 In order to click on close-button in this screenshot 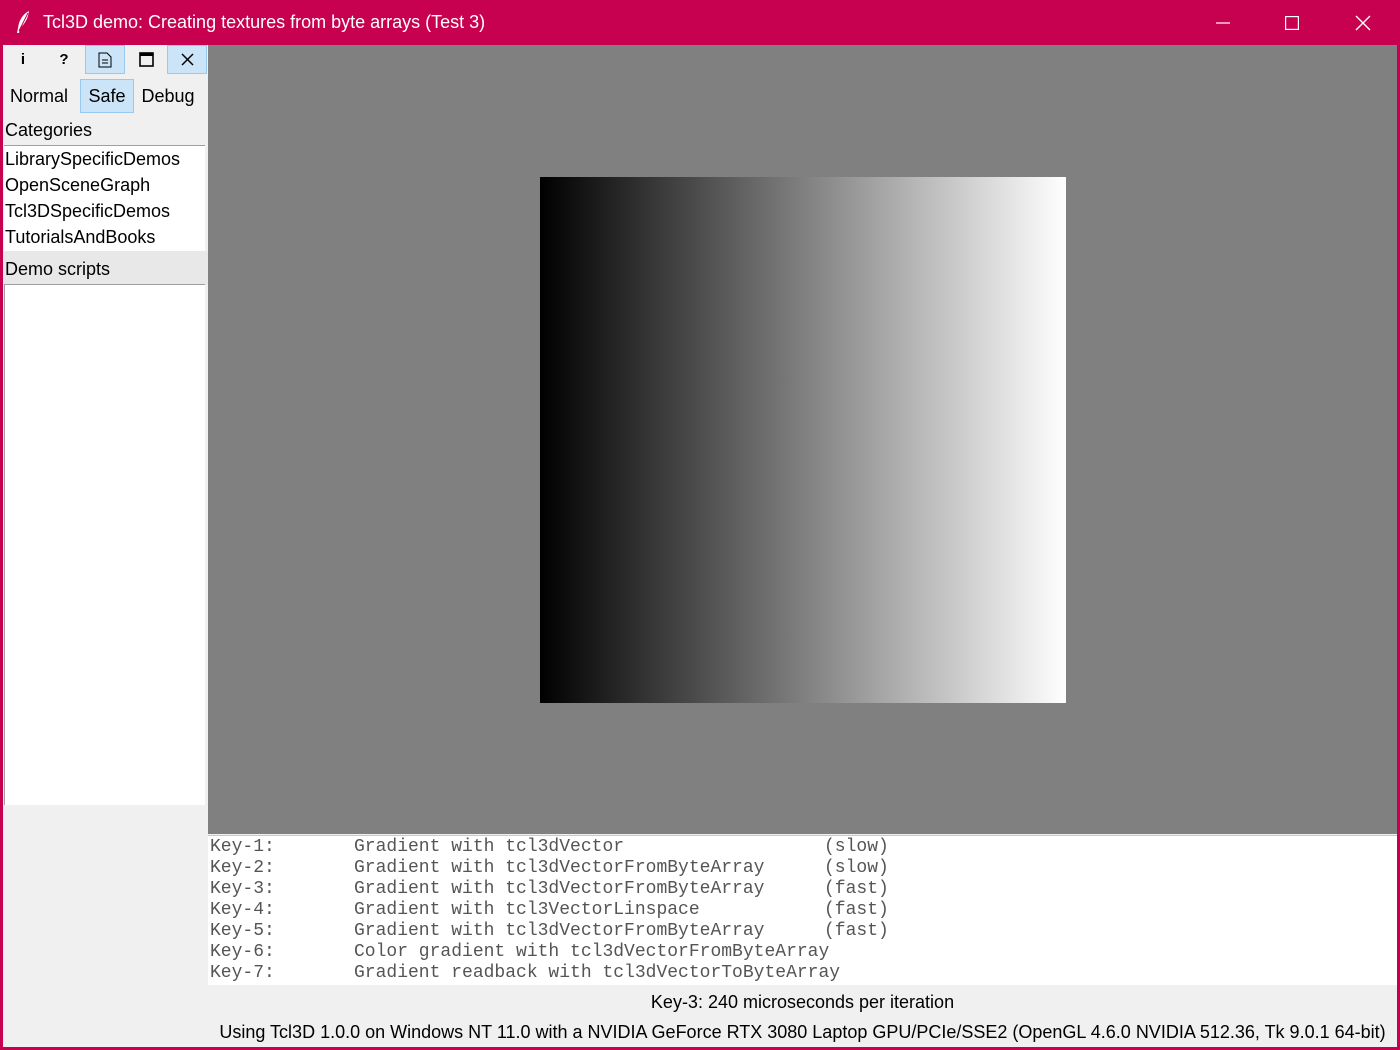, I will do `click(187, 59)`.